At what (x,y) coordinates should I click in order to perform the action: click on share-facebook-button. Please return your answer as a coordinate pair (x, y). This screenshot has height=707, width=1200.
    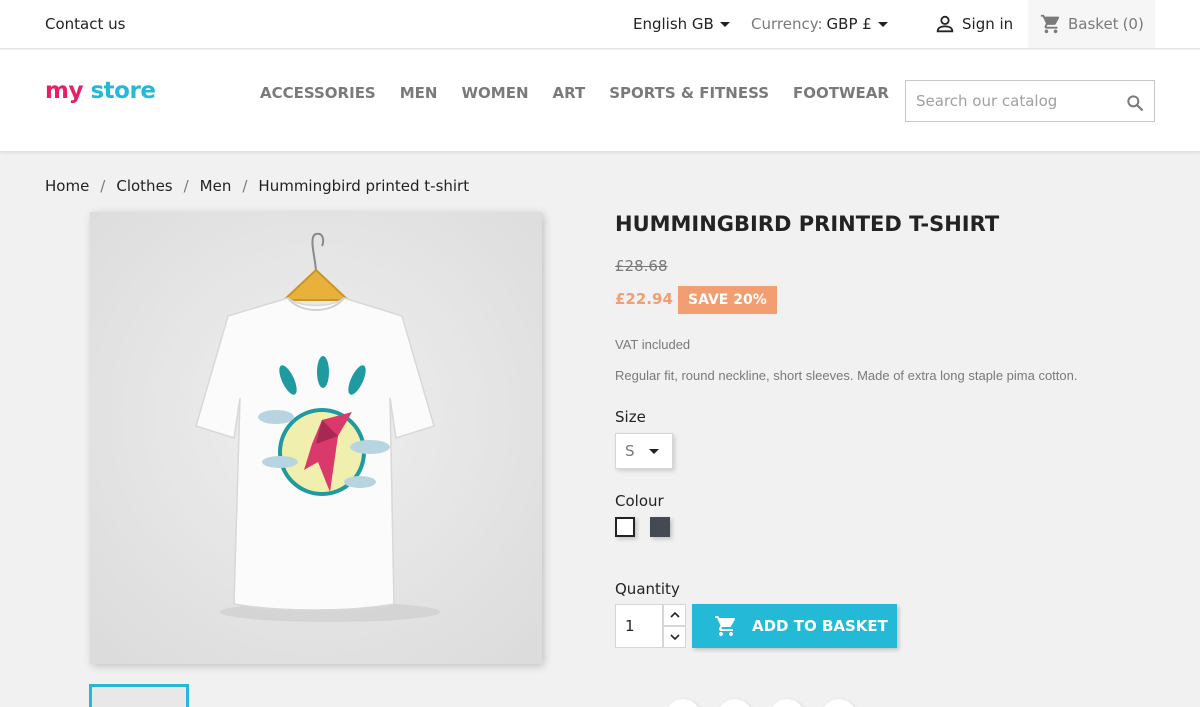
    Looking at the image, I should click on (683, 703).